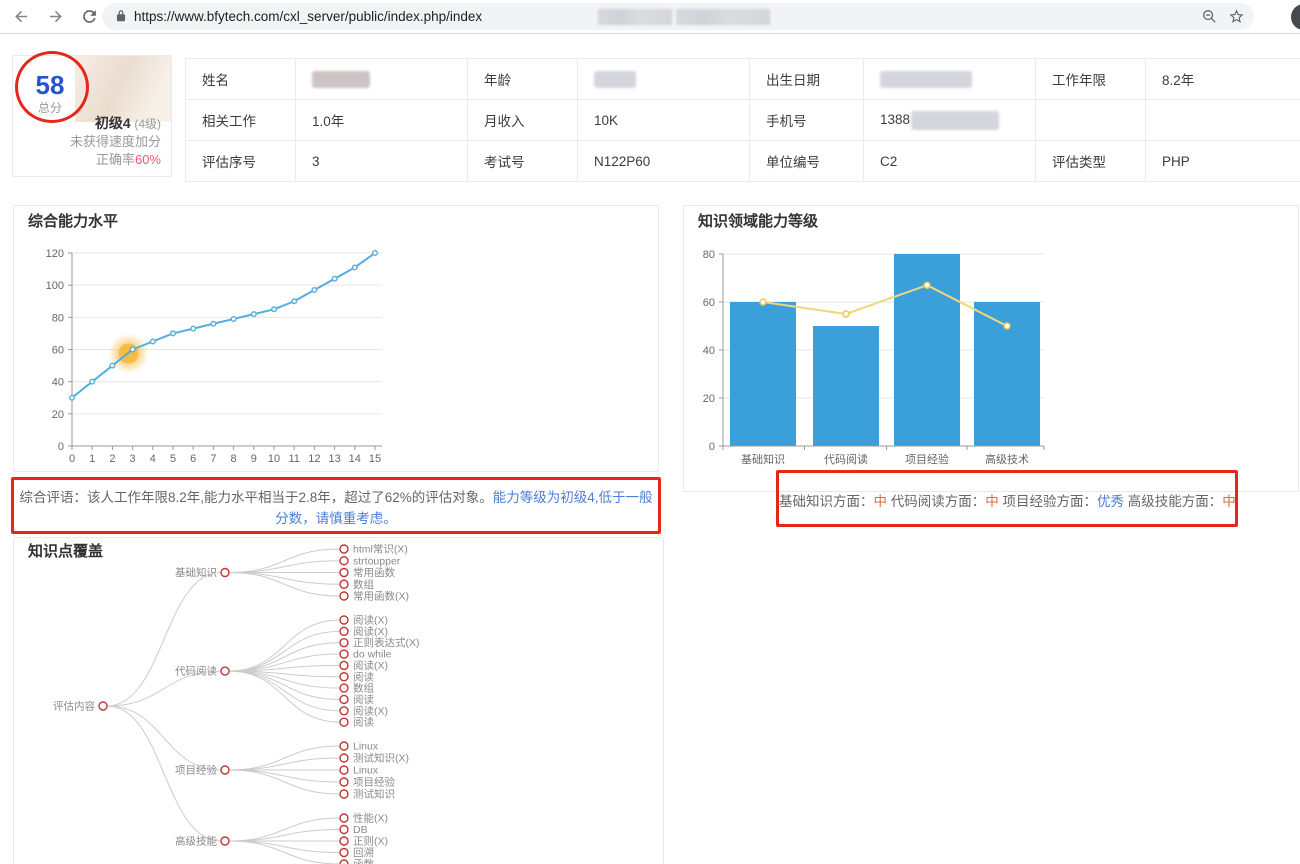  I want to click on leaf-label: 阅读(X), so click(370, 665).